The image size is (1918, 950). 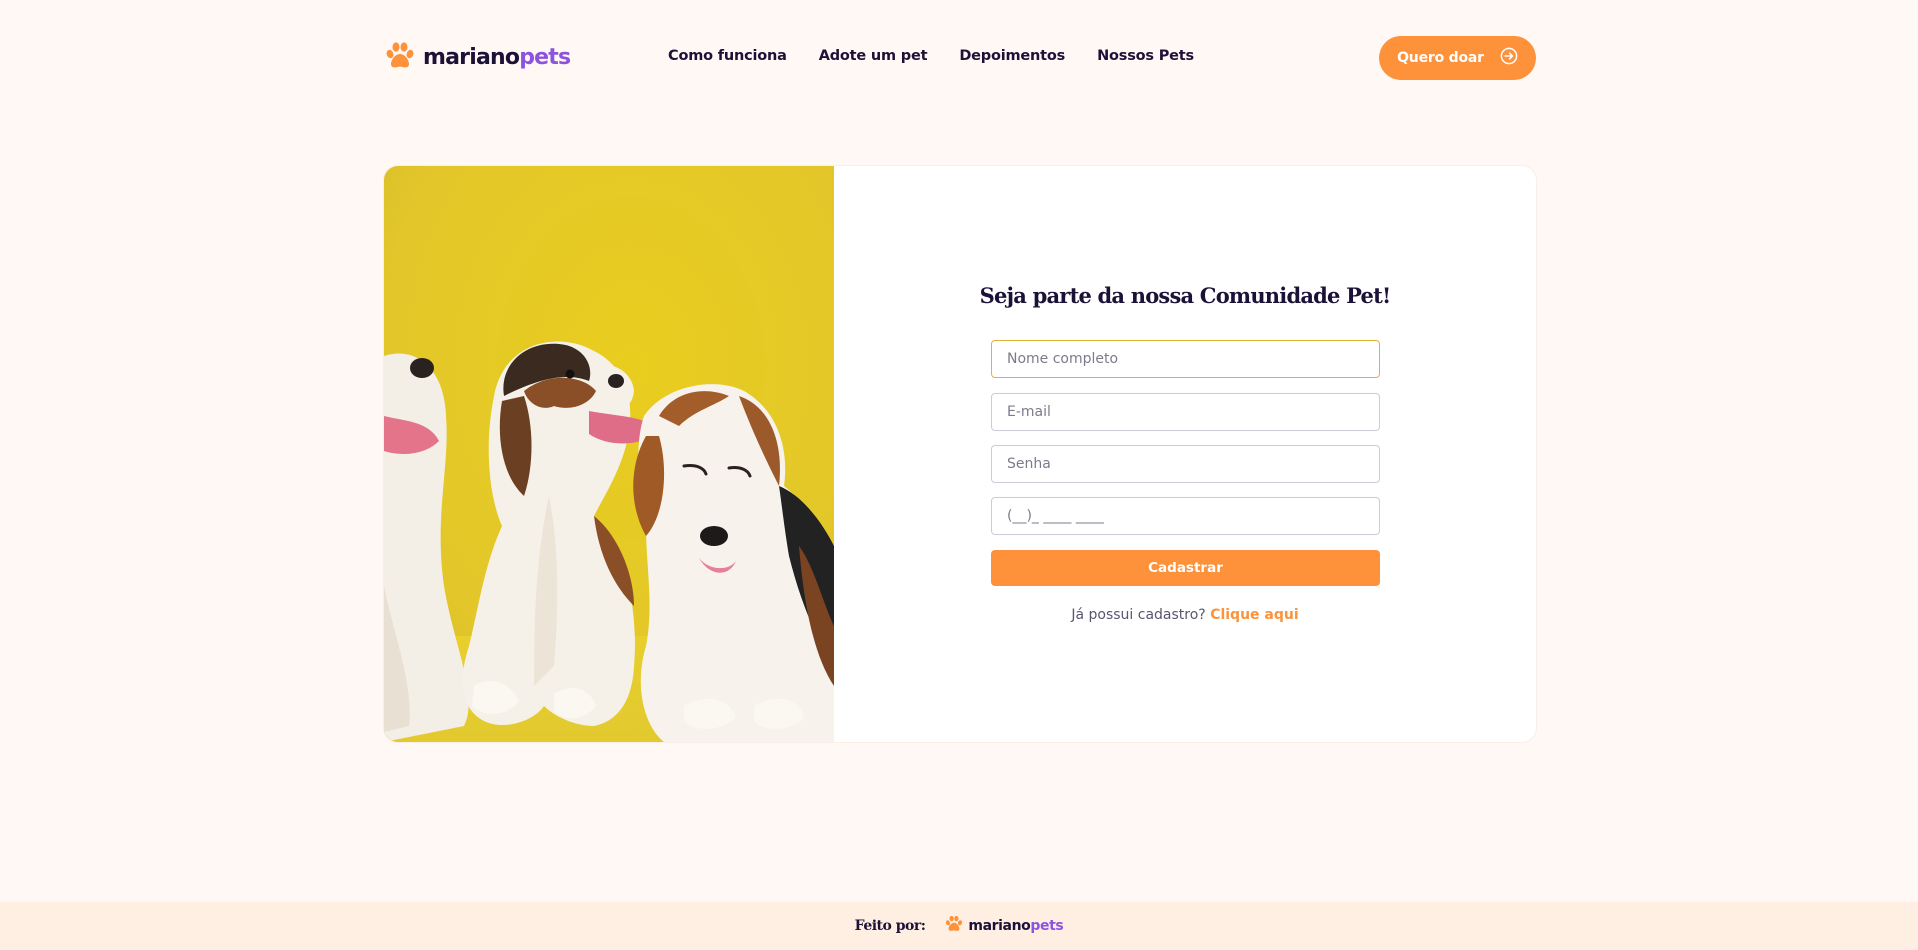 What do you see at coordinates (1185, 464) in the screenshot?
I see `password-input` at bounding box center [1185, 464].